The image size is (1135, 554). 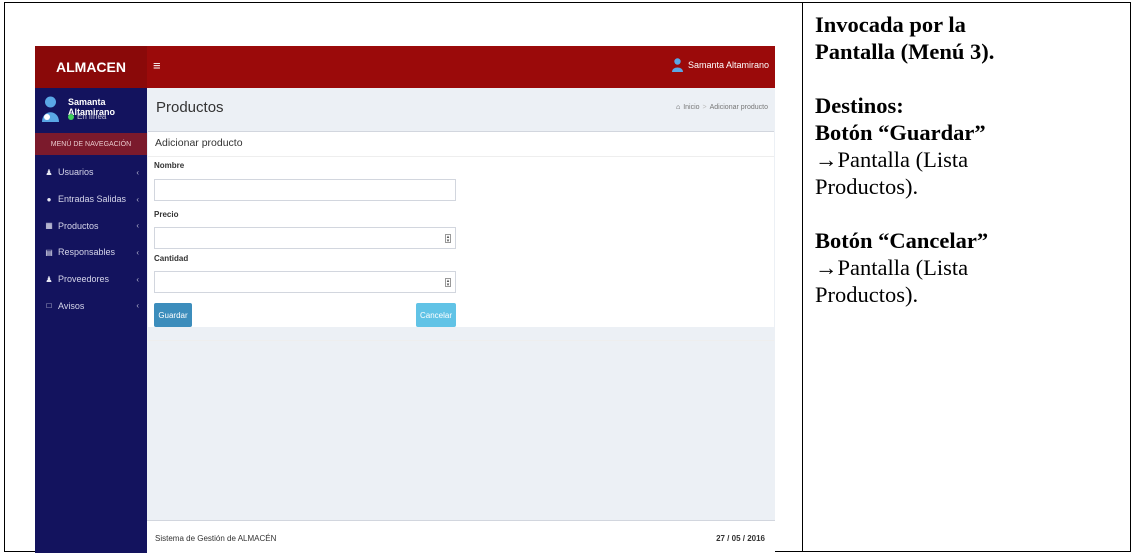 What do you see at coordinates (859, 105) in the screenshot?
I see `destinos-heading: Destinos:` at bounding box center [859, 105].